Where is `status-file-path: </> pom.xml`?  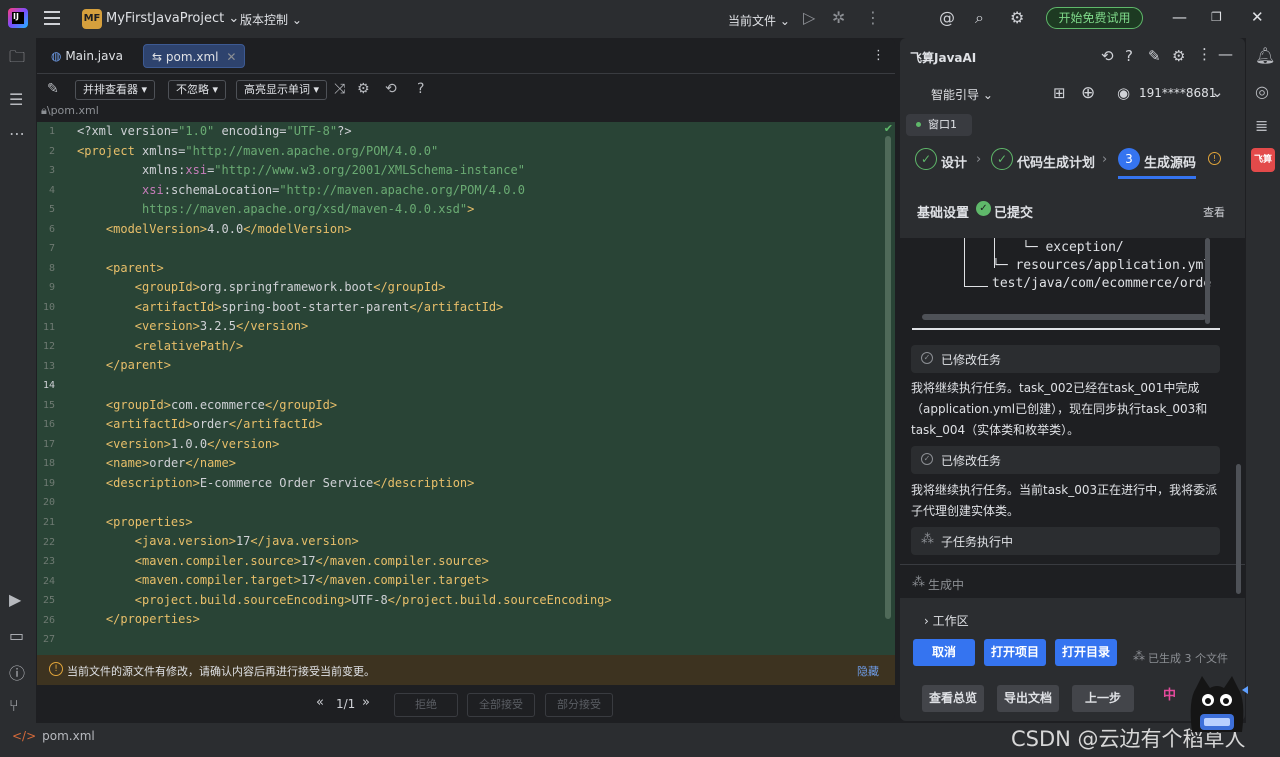
status-file-path: </> pom.xml is located at coordinates (53, 736).